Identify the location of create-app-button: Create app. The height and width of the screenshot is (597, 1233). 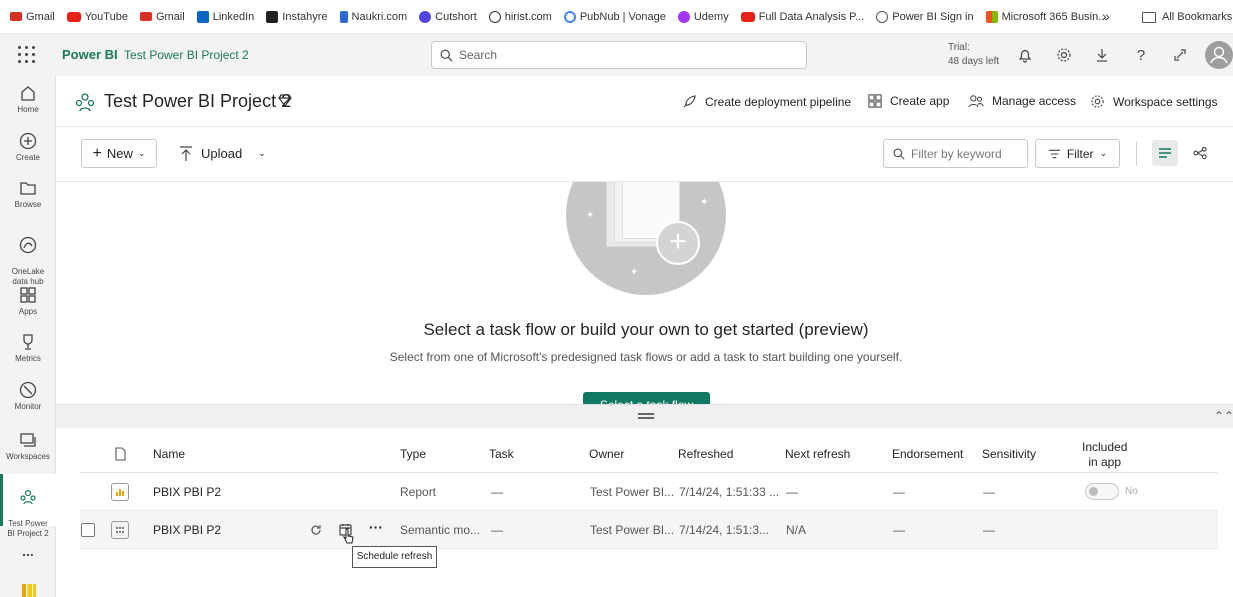
(908, 101).